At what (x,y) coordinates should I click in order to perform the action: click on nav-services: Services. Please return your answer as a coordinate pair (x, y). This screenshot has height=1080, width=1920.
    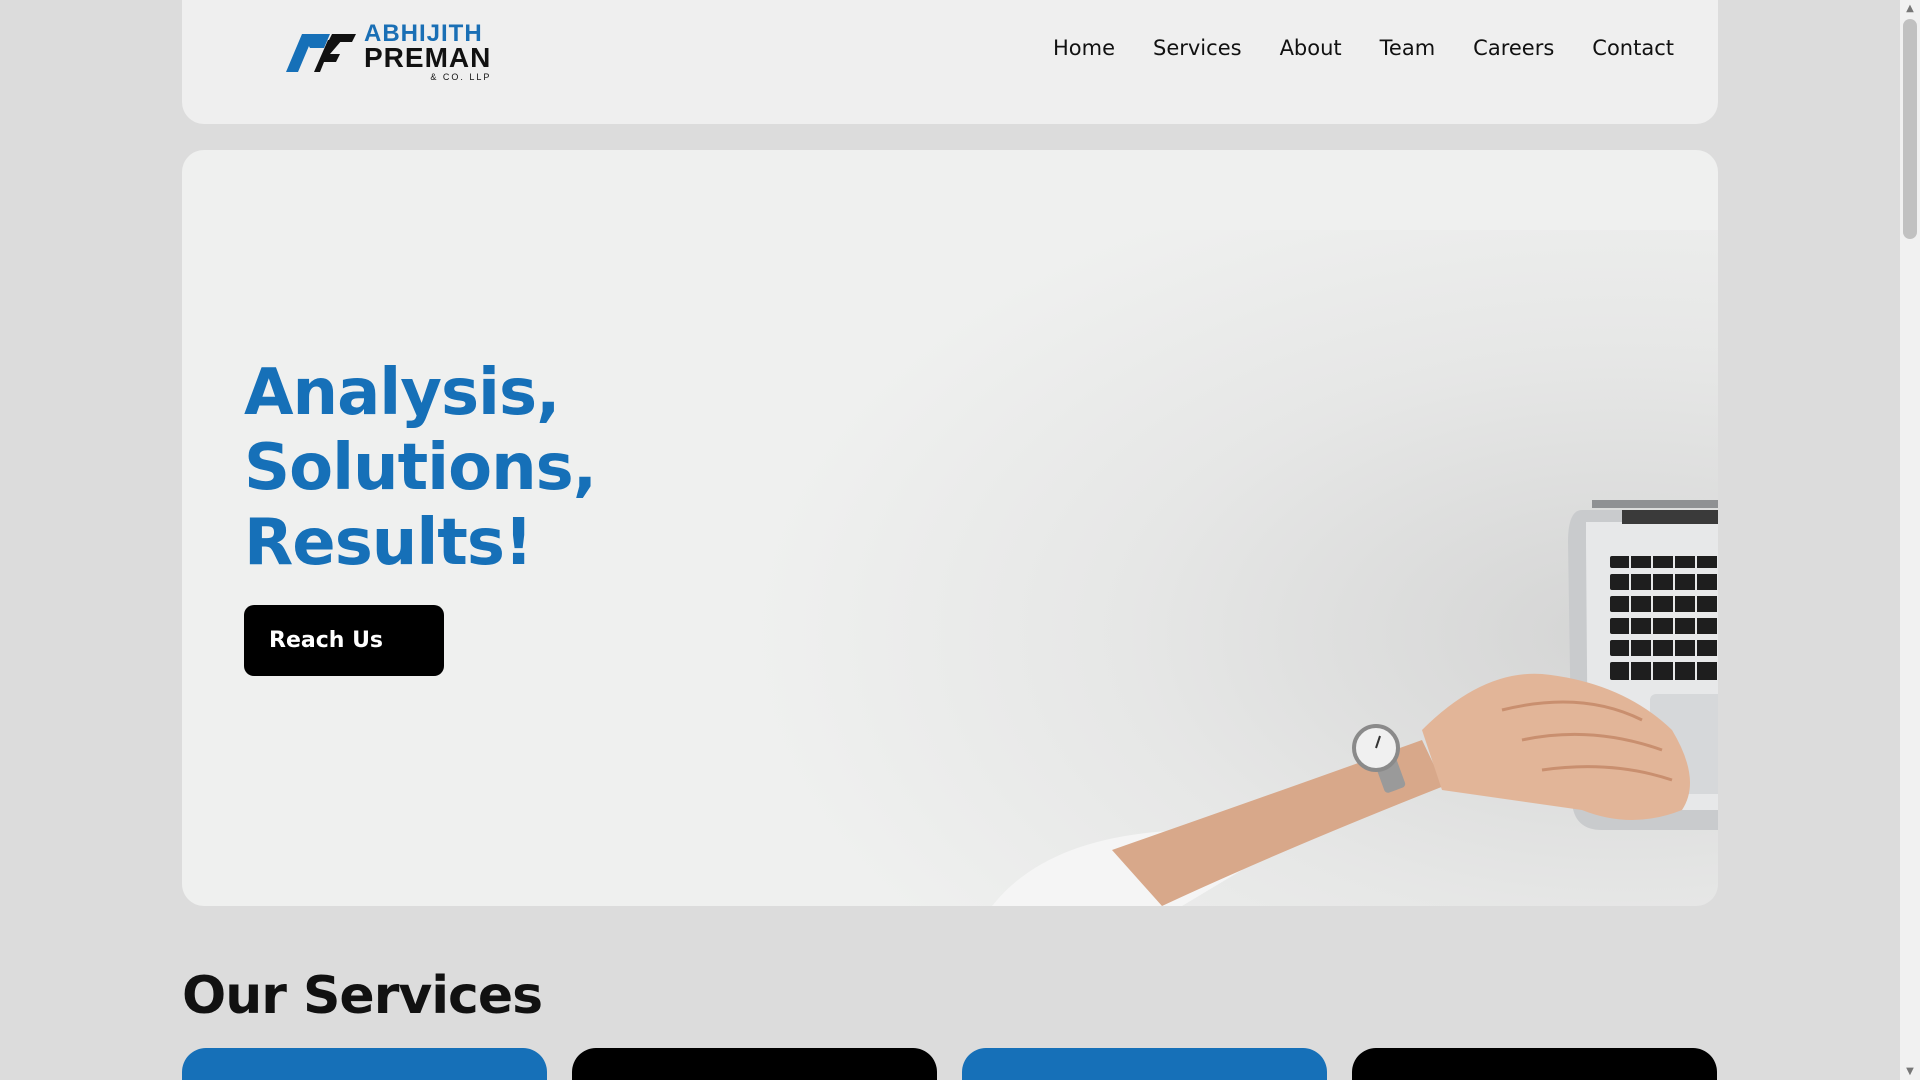
    Looking at the image, I should click on (1197, 48).